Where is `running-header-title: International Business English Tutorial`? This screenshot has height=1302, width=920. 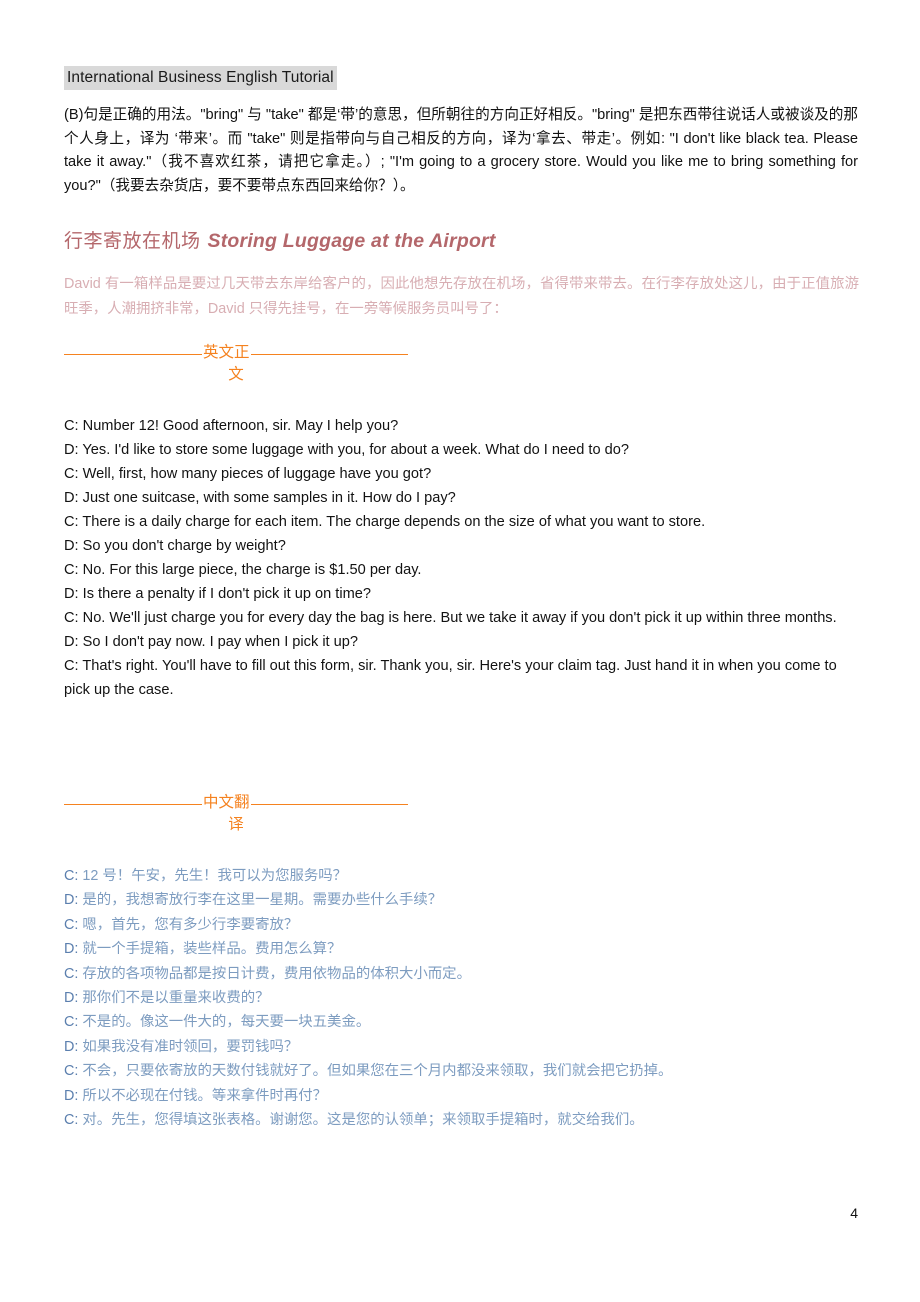
running-header-title: International Business English Tutorial is located at coordinates (200, 78).